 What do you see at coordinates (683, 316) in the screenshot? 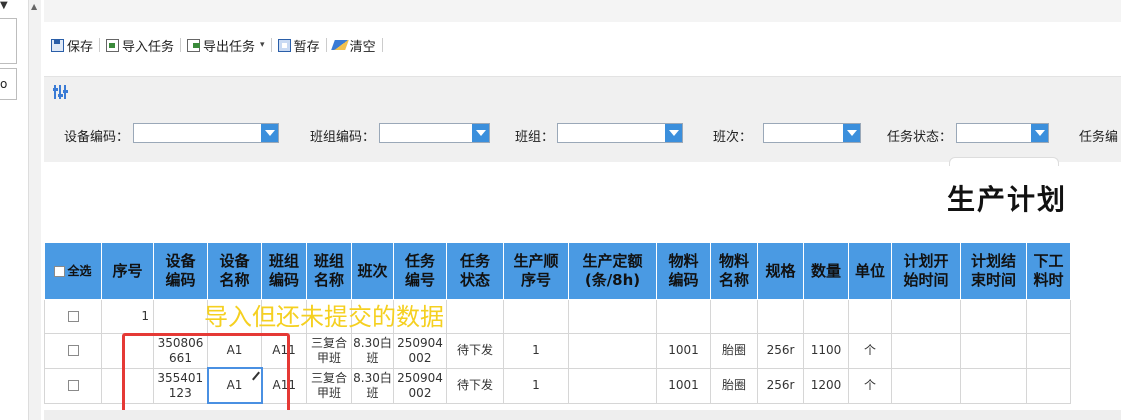
I see `material-code-cell` at bounding box center [683, 316].